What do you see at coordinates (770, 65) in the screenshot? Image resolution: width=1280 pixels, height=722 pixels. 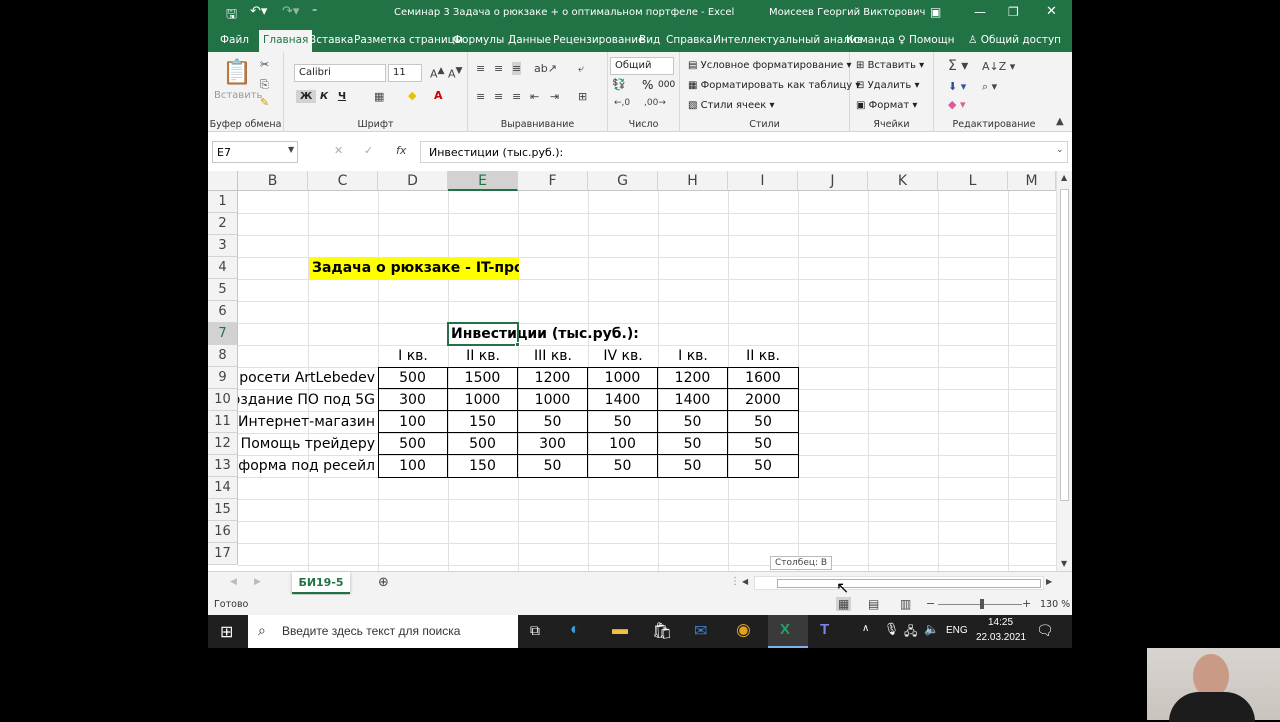 I see `conditional-formatting-button: ▤ Условное форматирование ▾` at bounding box center [770, 65].